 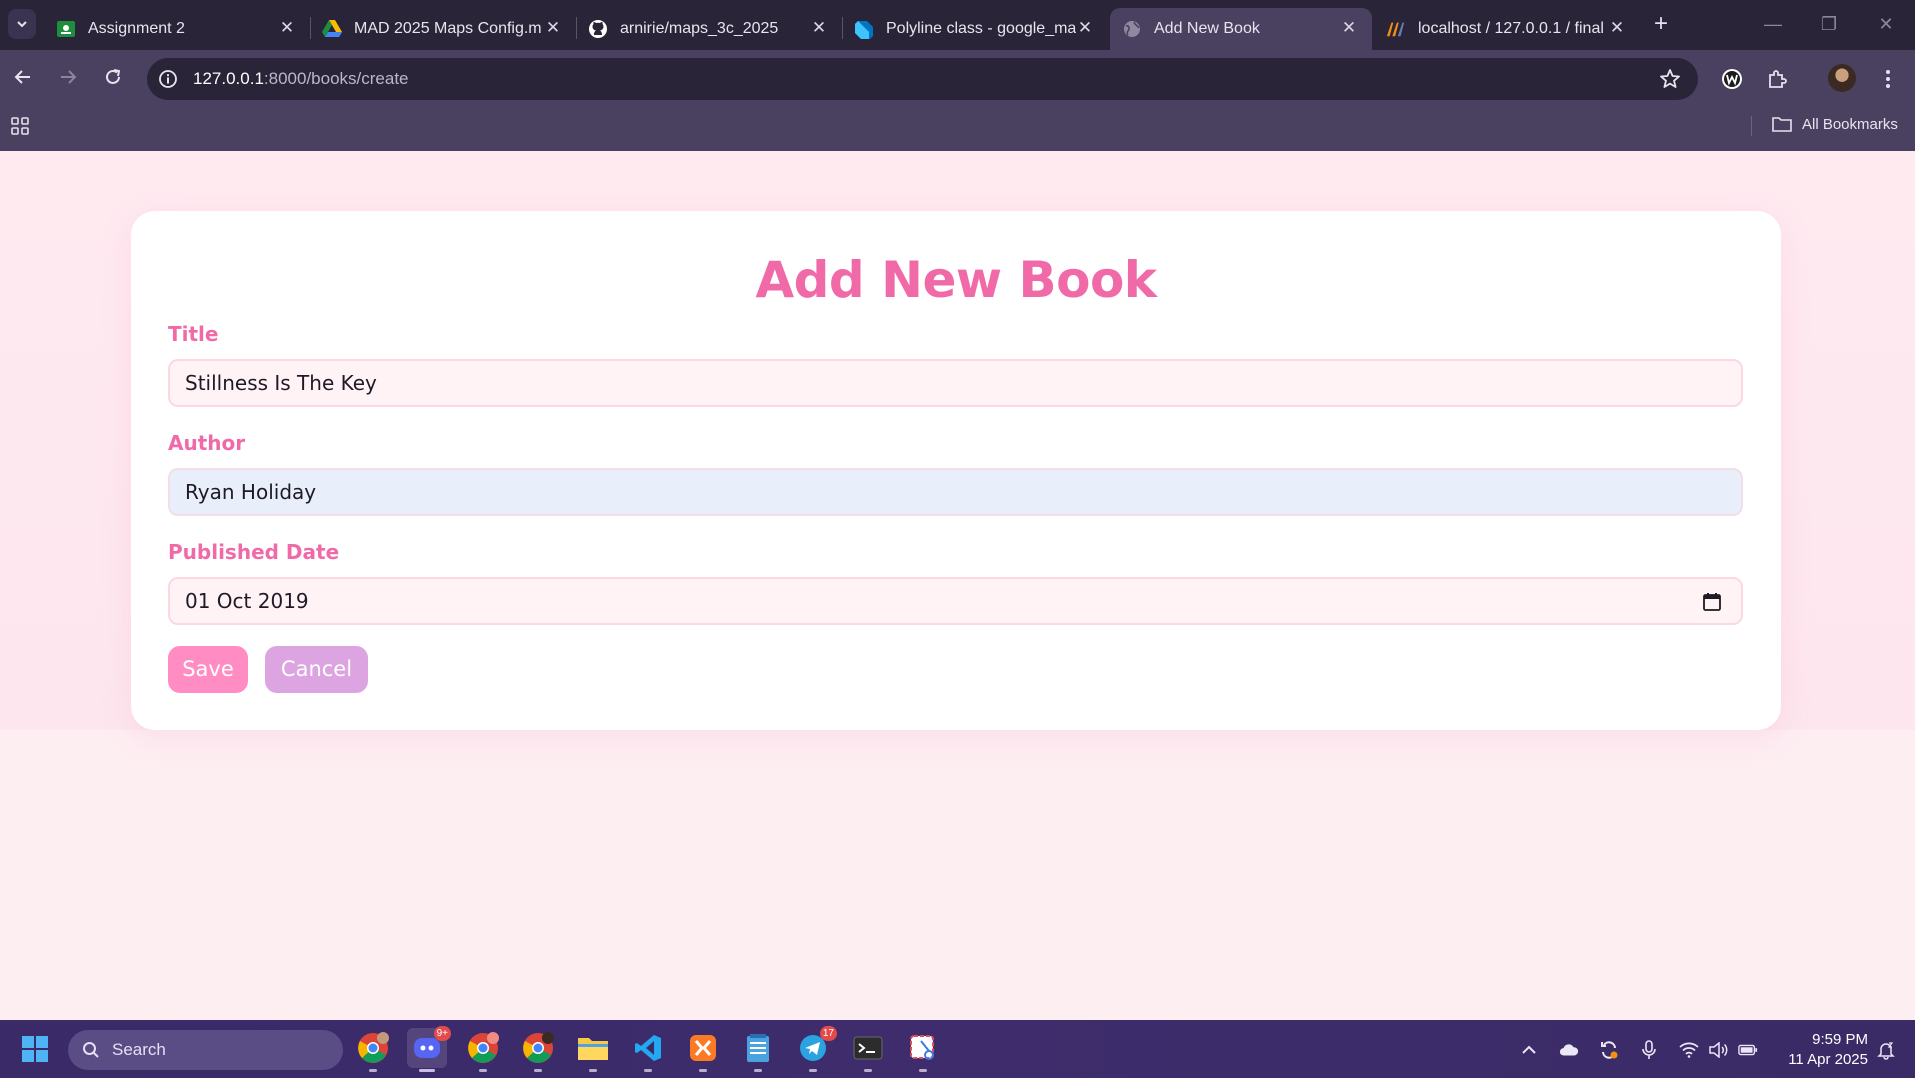 I want to click on taskbar-search: Search, so click(x=205, y=1050).